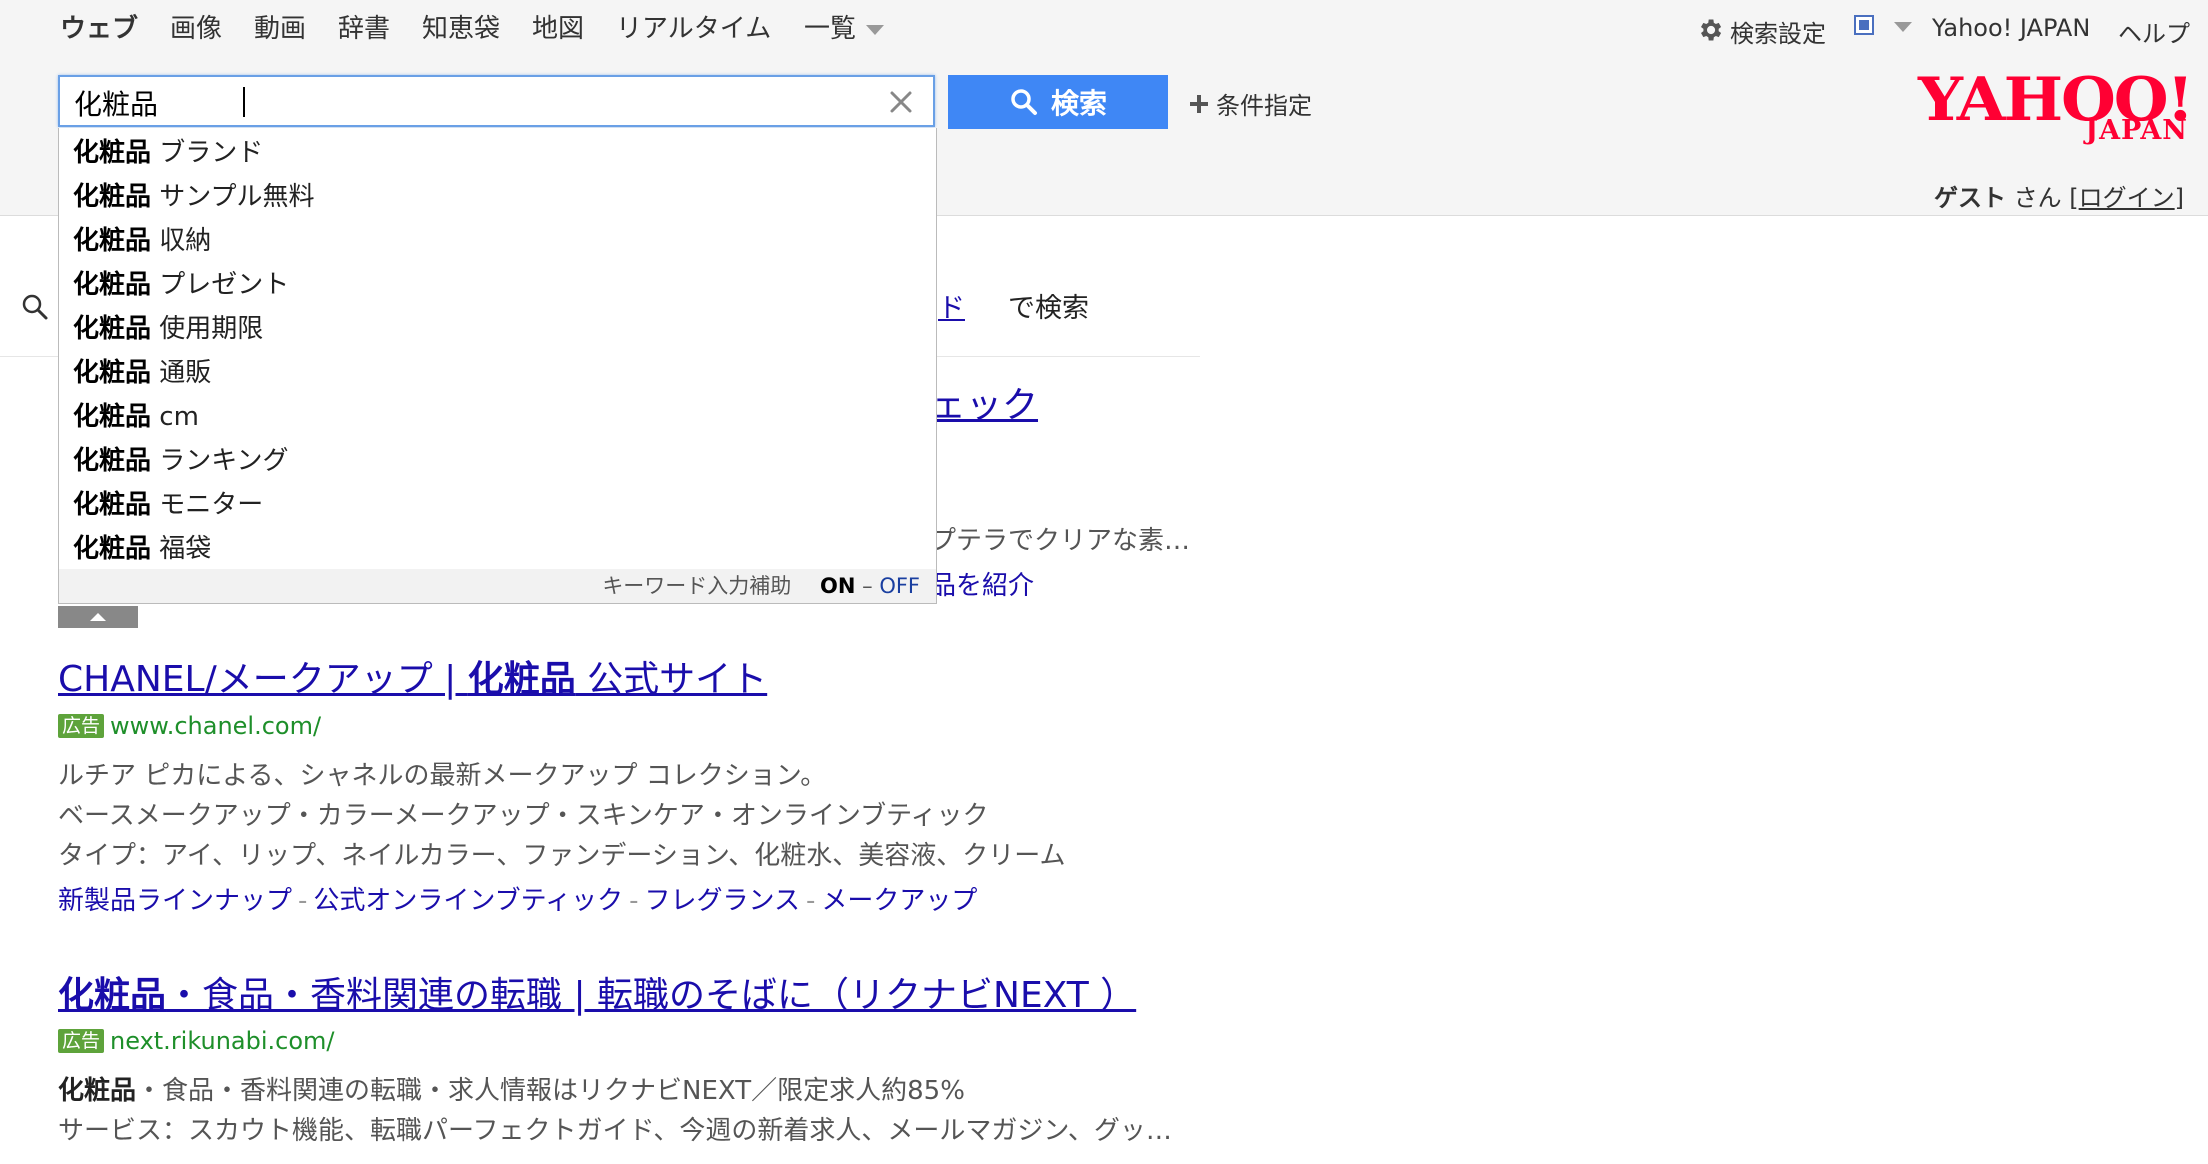  Describe the element at coordinates (263, 679) in the screenshot. I see `result-title-pre: CHANEL/メークアップ |` at that location.